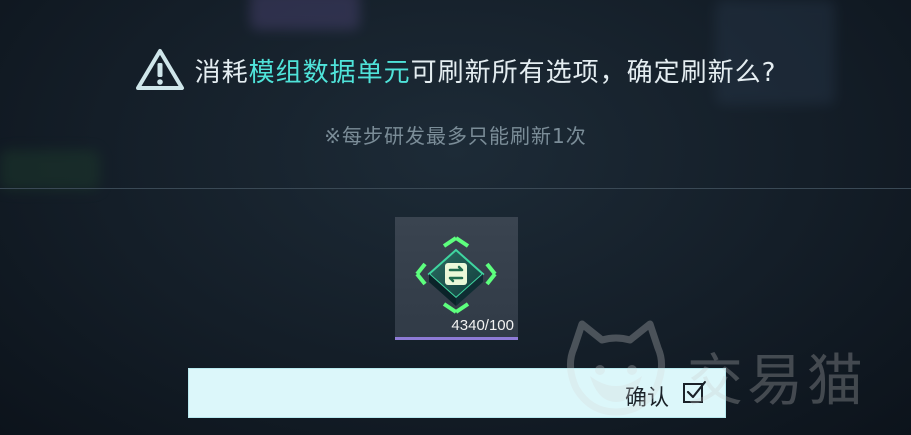 The width and height of the screenshot is (911, 435). What do you see at coordinates (221, 72) in the screenshot?
I see `title-prefix: 消耗` at bounding box center [221, 72].